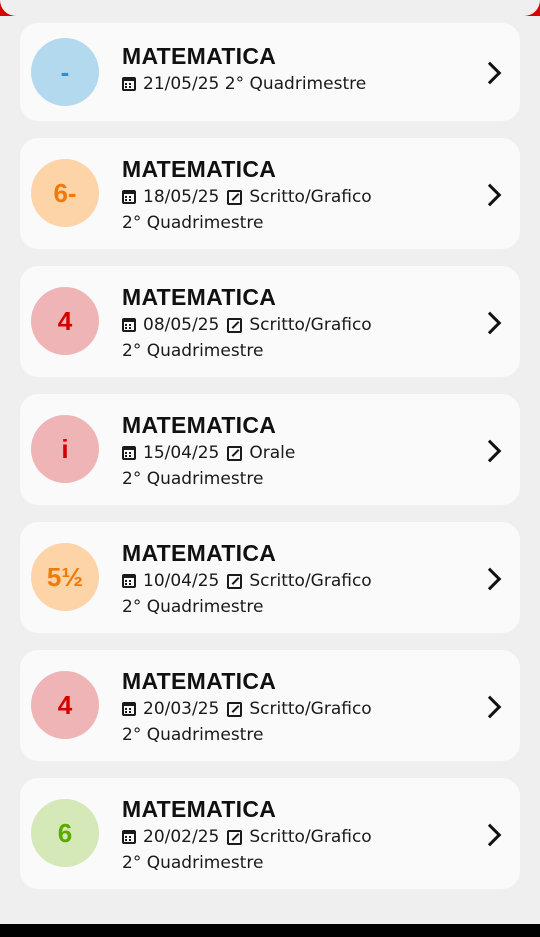  What do you see at coordinates (181, 709) in the screenshot?
I see `grade-date: 20/03/25` at bounding box center [181, 709].